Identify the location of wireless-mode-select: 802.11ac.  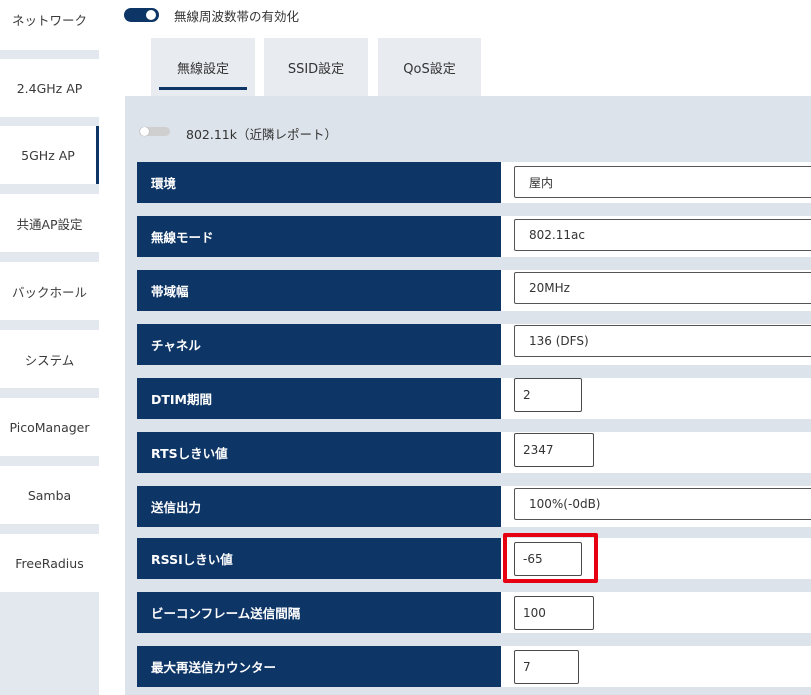
(662, 235).